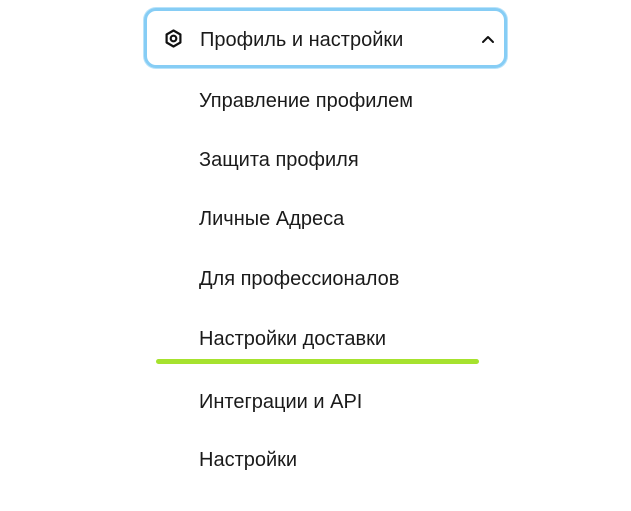 This screenshot has height=511, width=631. What do you see at coordinates (488, 39) in the screenshot?
I see `chevron-up-icon` at bounding box center [488, 39].